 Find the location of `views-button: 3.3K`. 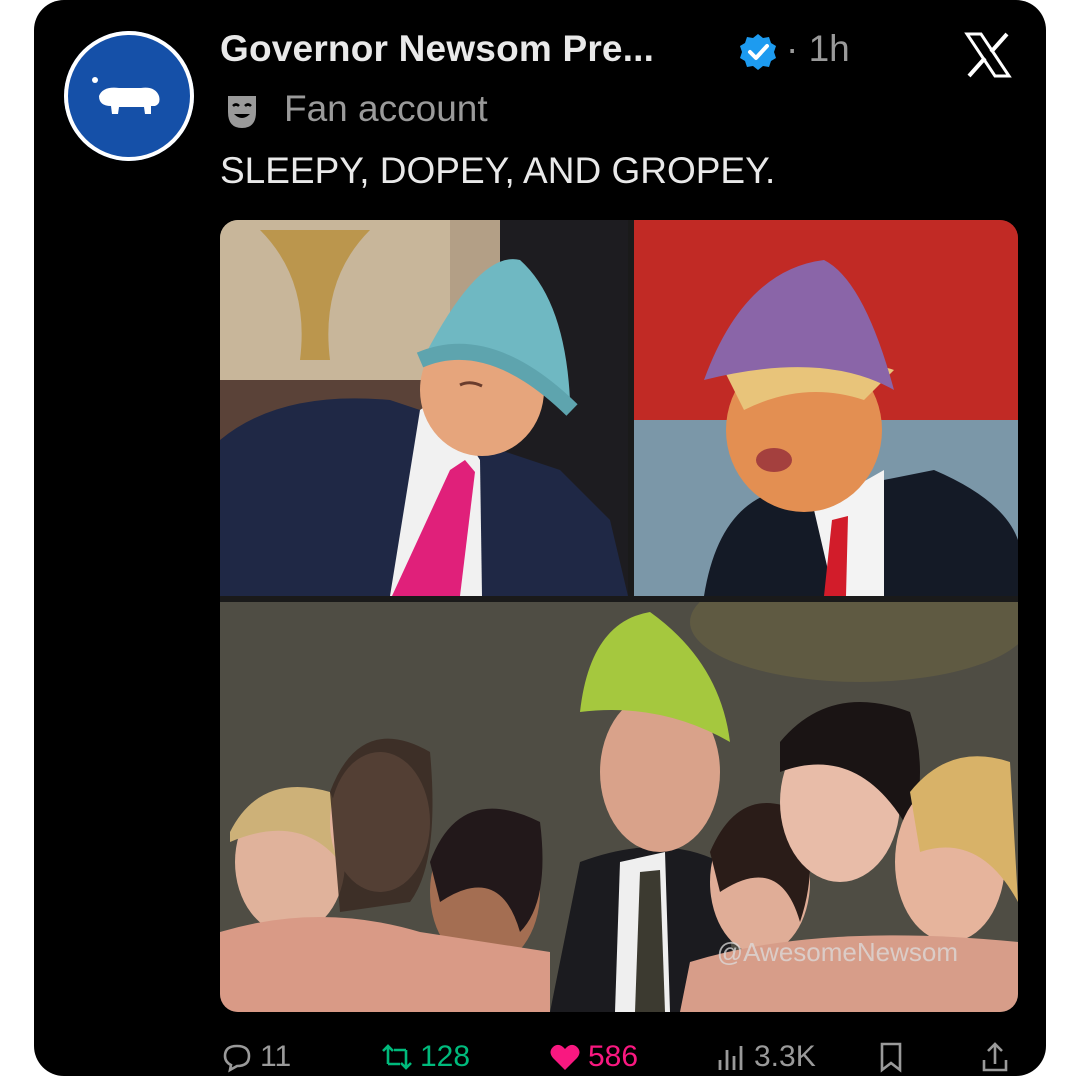

views-button: 3.3K is located at coordinates (765, 1057).